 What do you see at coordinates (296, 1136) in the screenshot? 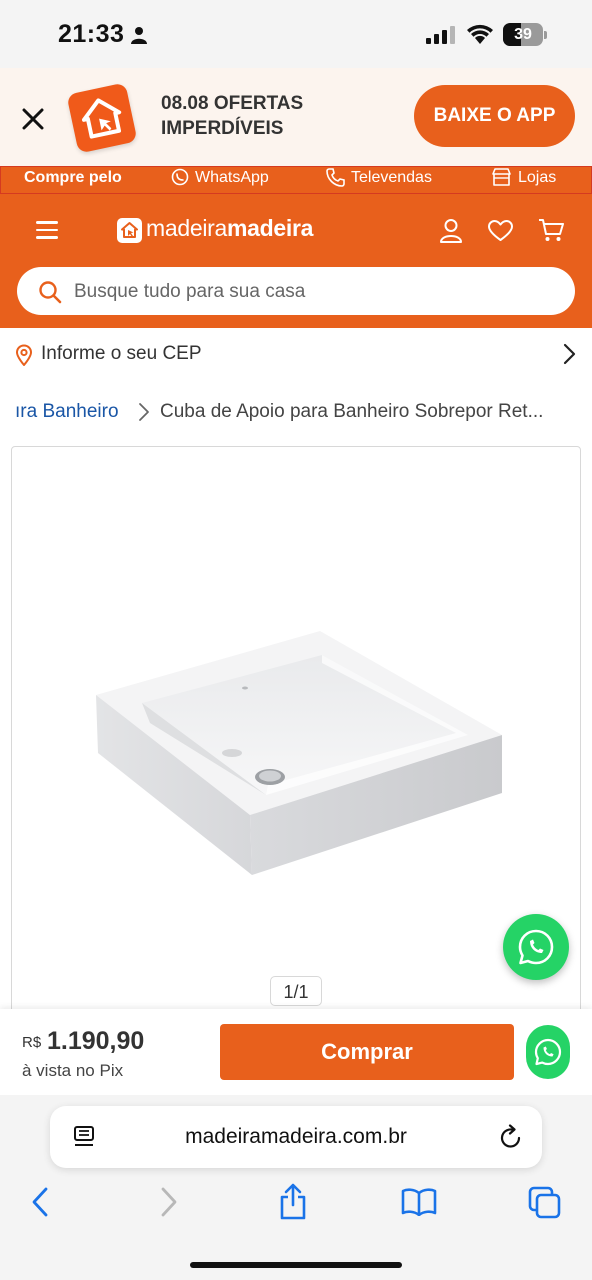
I see `url-text: madeiramadeira.com.br` at bounding box center [296, 1136].